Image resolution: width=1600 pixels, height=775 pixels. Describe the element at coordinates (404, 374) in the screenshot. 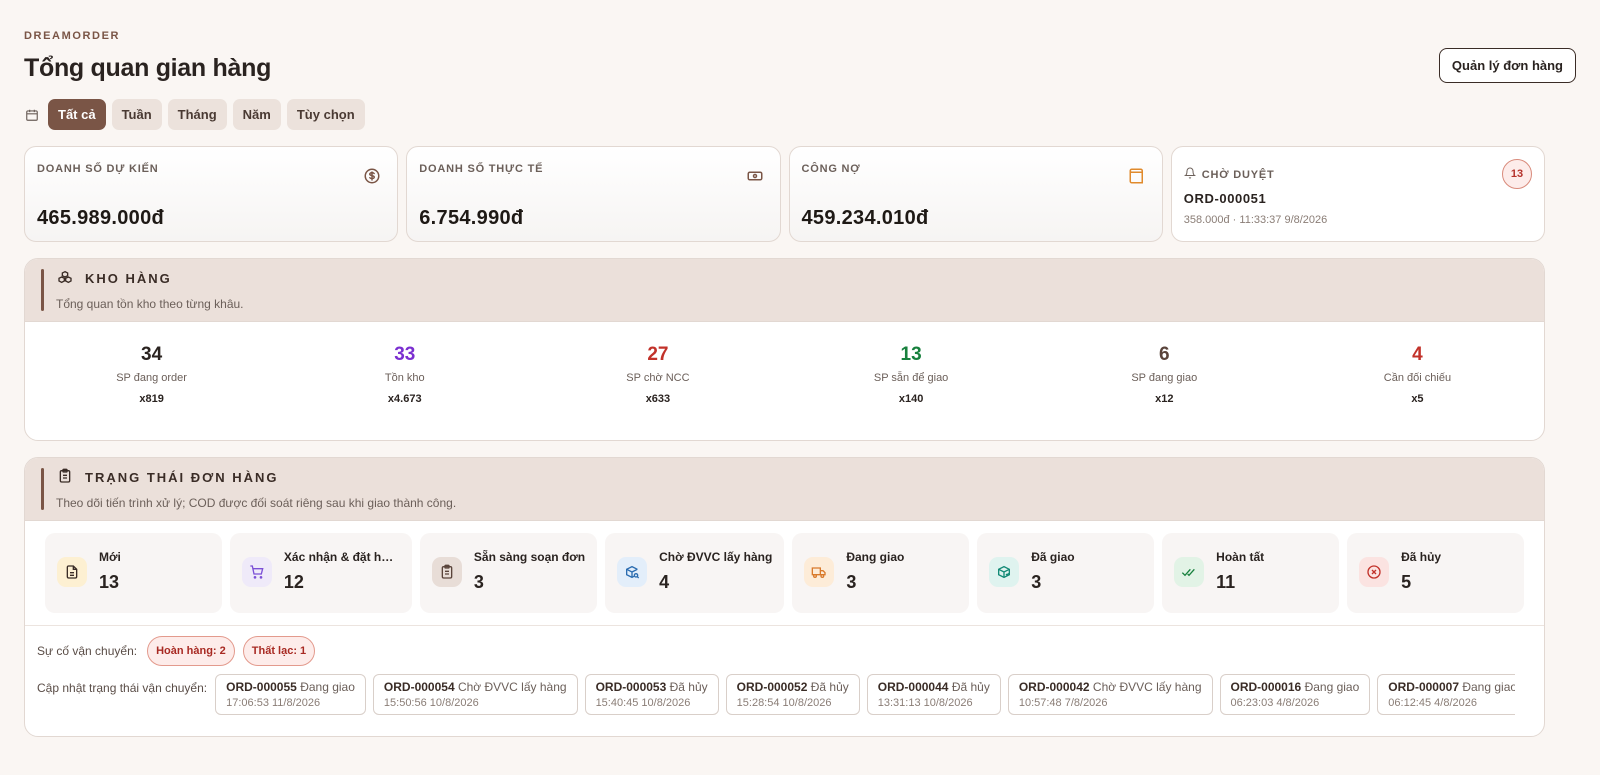

I see `inventory-item-in-stock: 33 Tồn kho x4.673` at that location.